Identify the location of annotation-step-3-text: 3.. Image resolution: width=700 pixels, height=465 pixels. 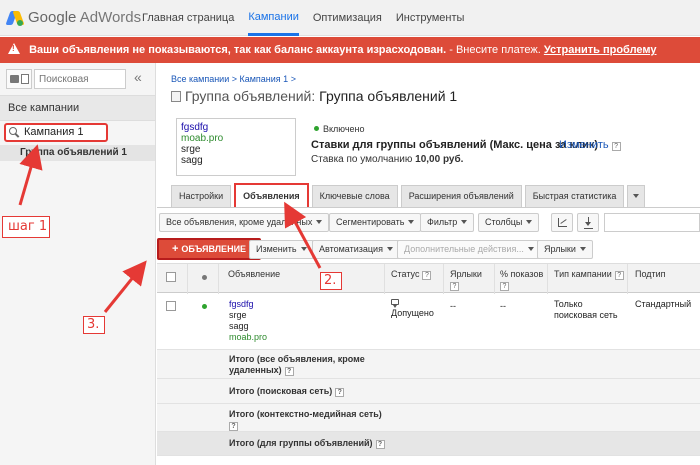
(93, 324).